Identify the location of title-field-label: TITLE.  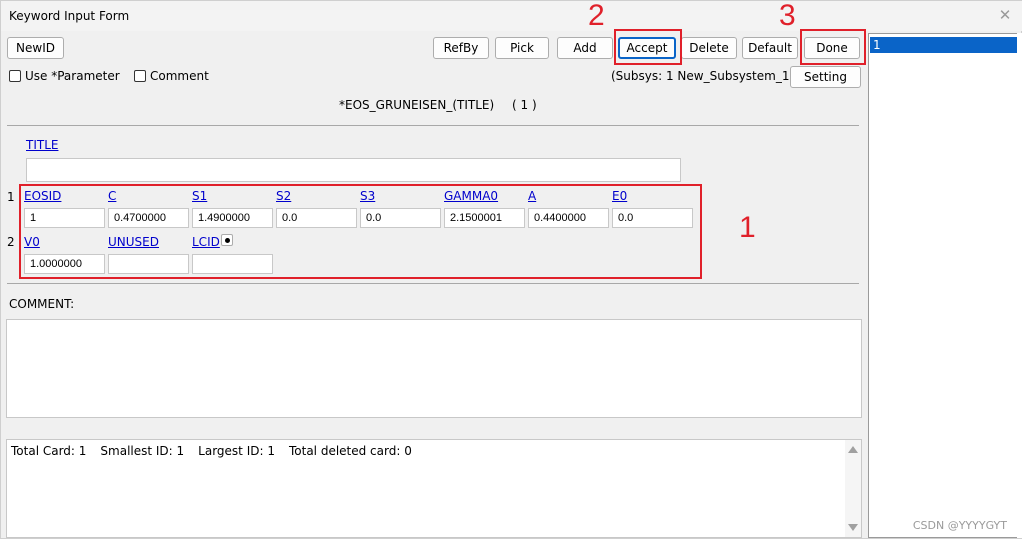
(42, 145).